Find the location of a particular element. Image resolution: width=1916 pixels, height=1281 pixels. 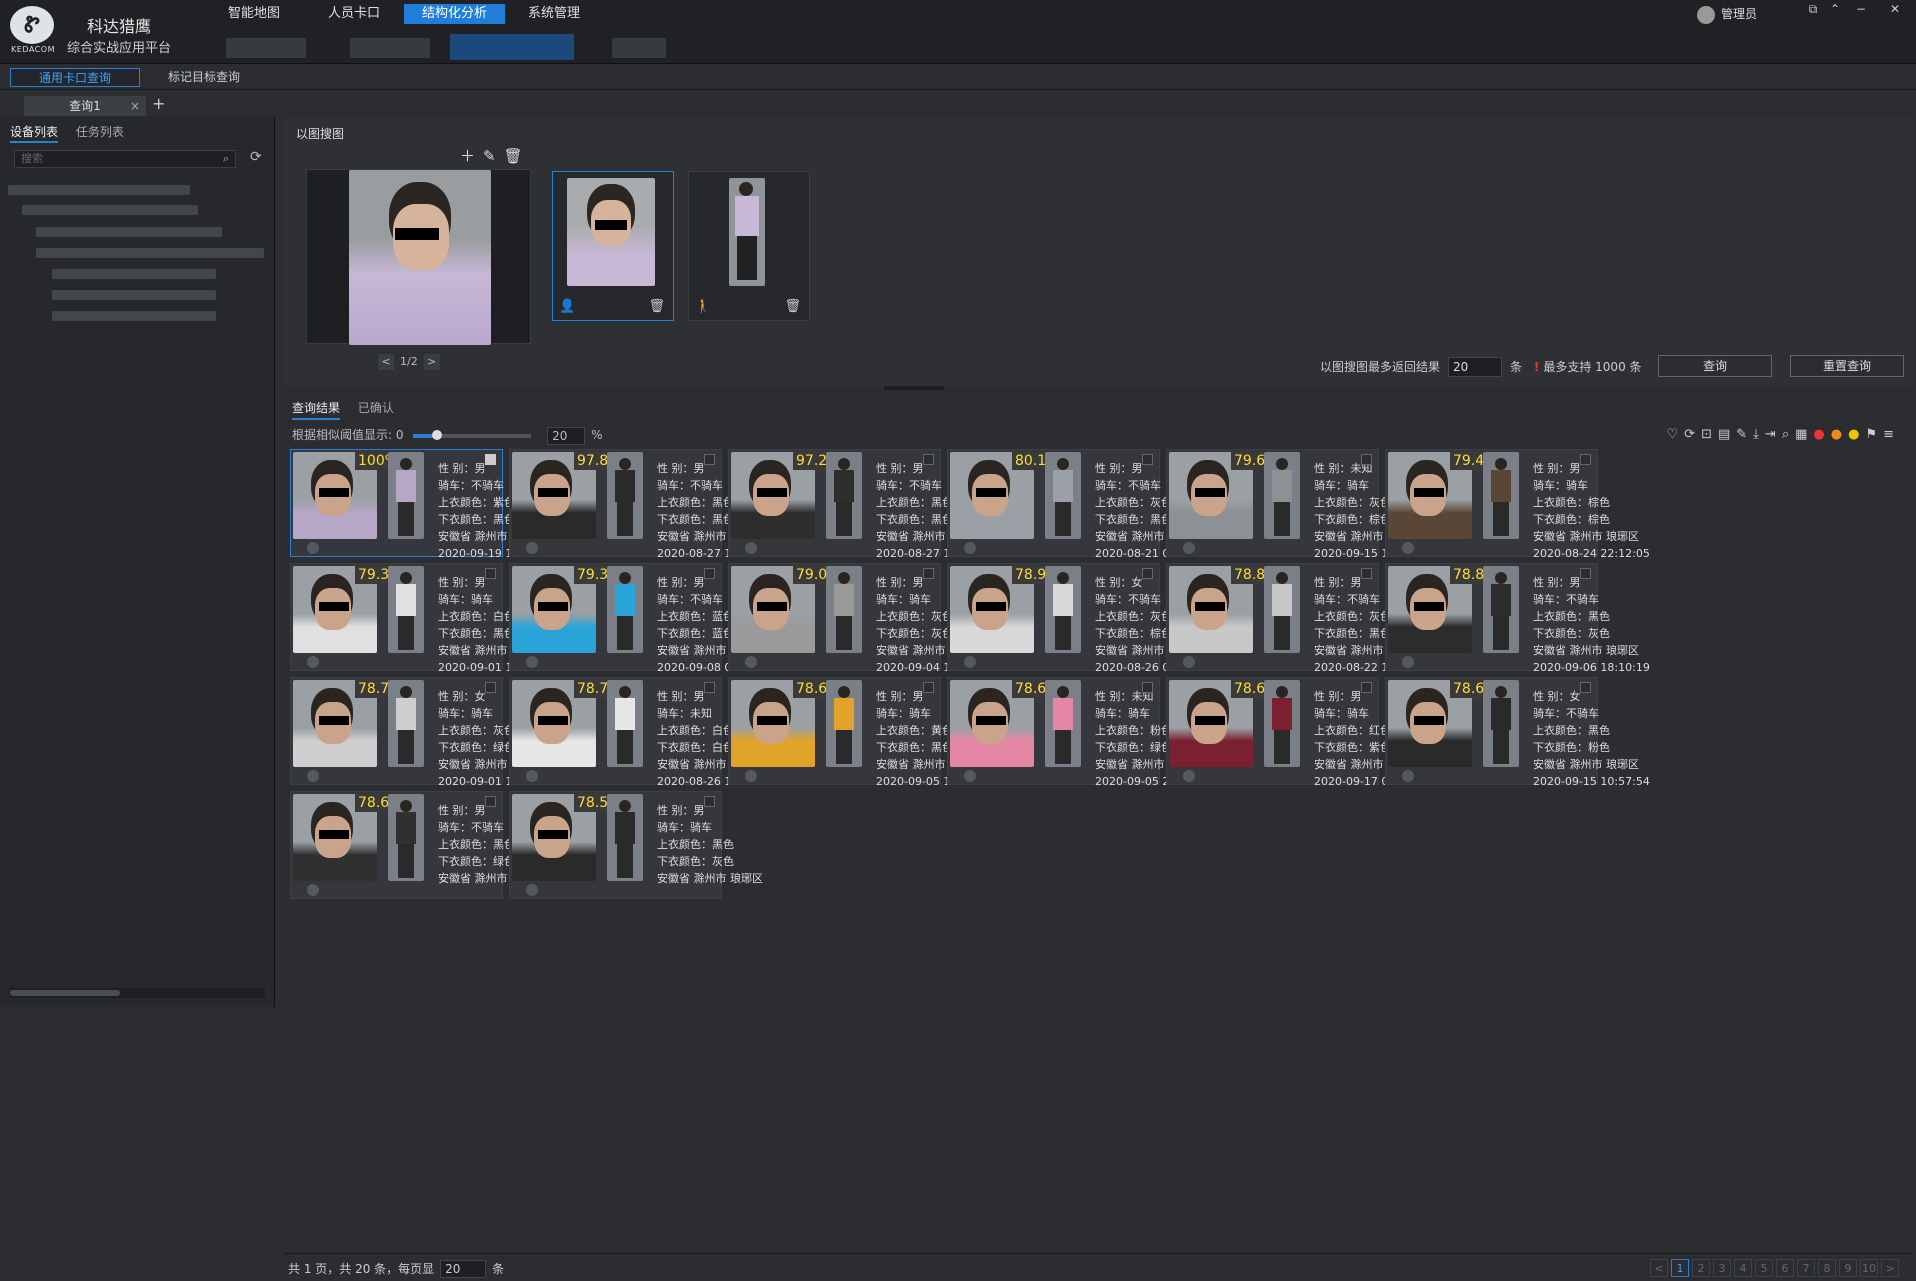

minimize-icon: − is located at coordinates (1861, 10).